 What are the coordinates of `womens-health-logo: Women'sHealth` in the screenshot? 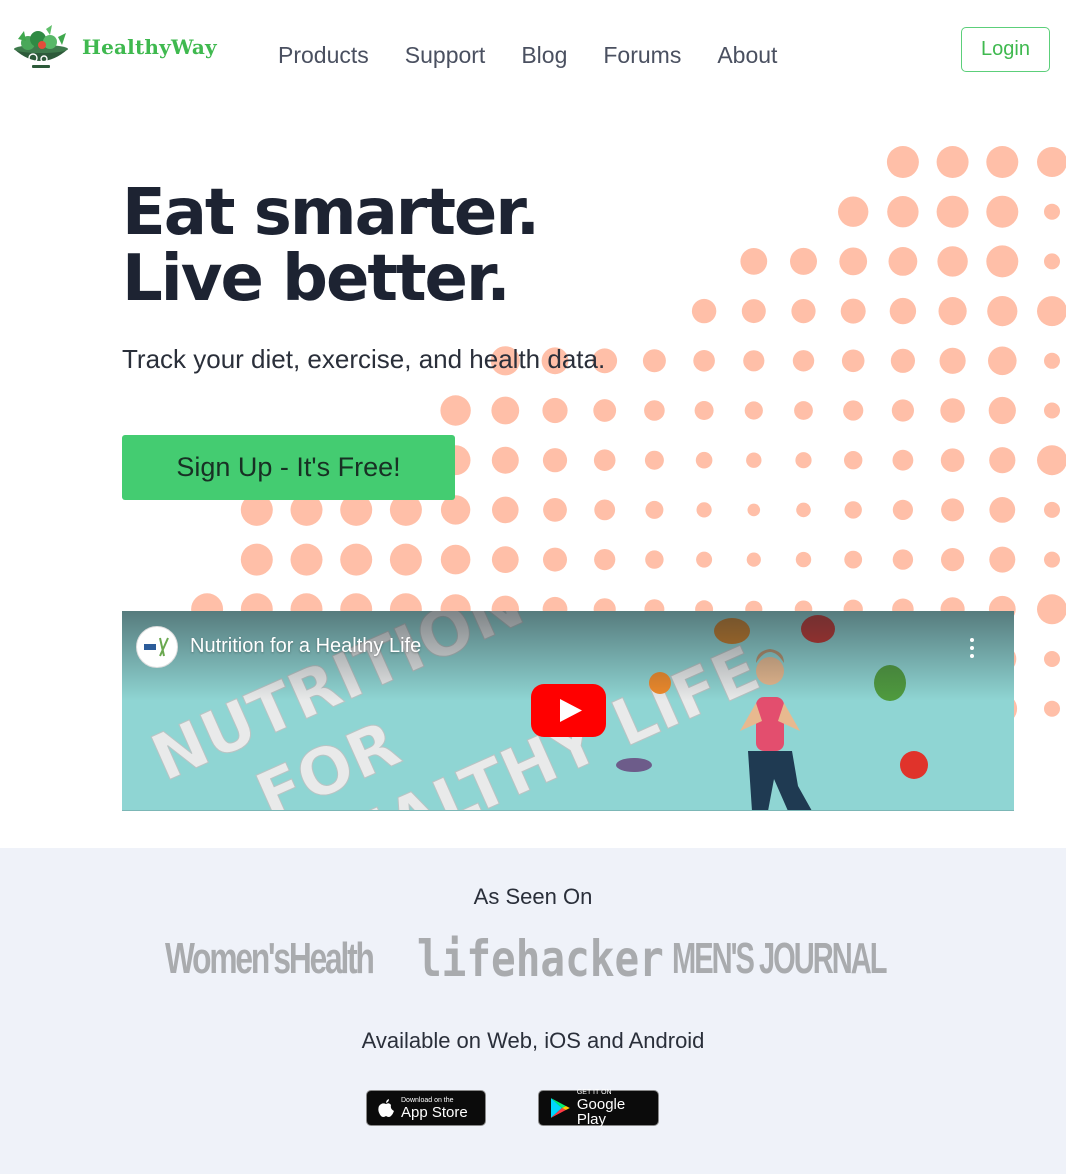 It's located at (270, 958).